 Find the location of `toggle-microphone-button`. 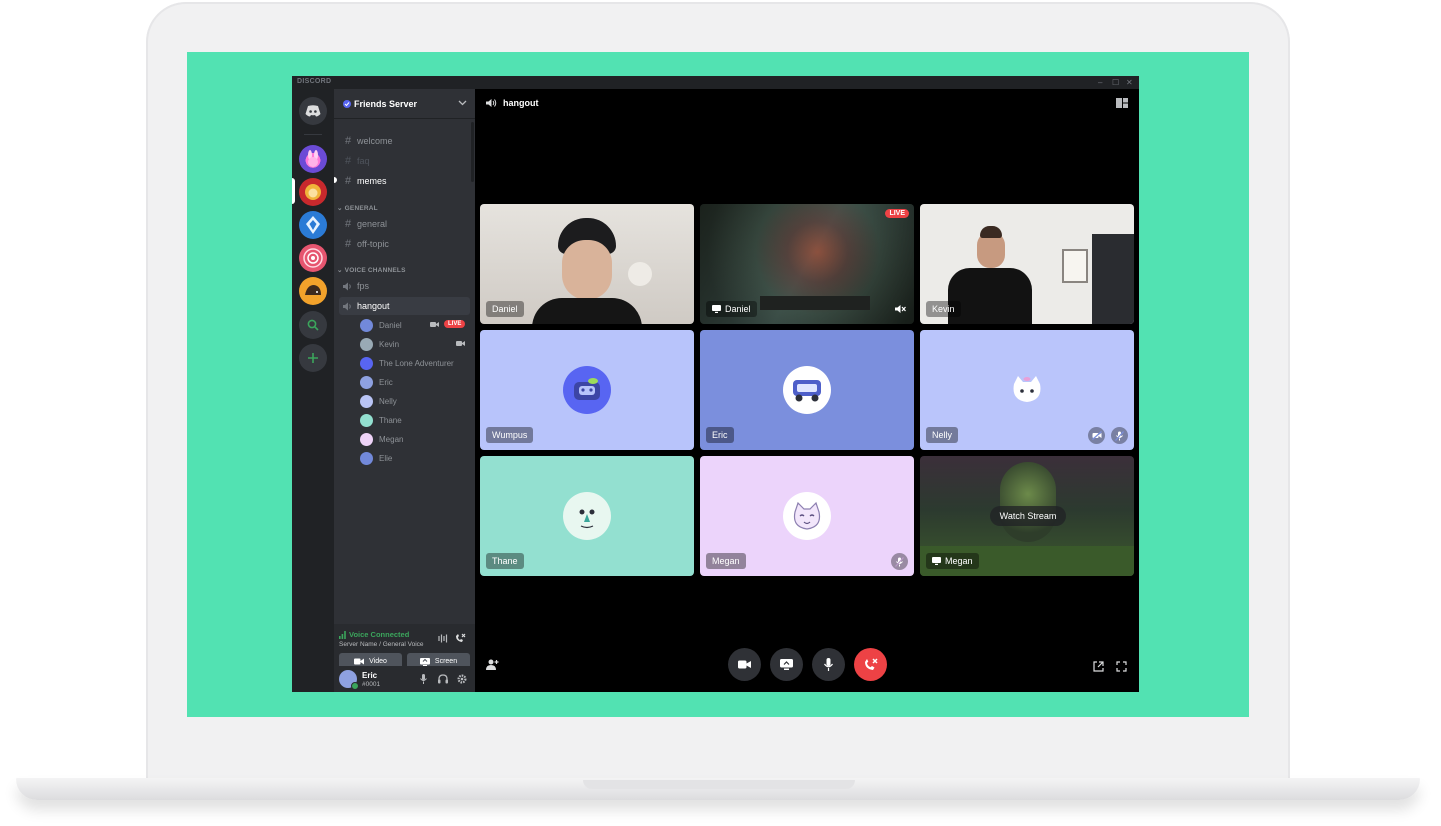

toggle-microphone-button is located at coordinates (828, 664).